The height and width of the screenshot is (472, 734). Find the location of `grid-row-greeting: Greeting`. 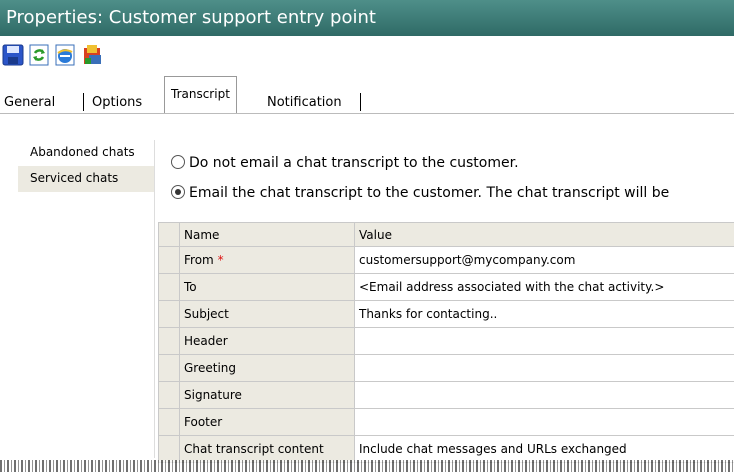

grid-row-greeting: Greeting is located at coordinates (446, 368).